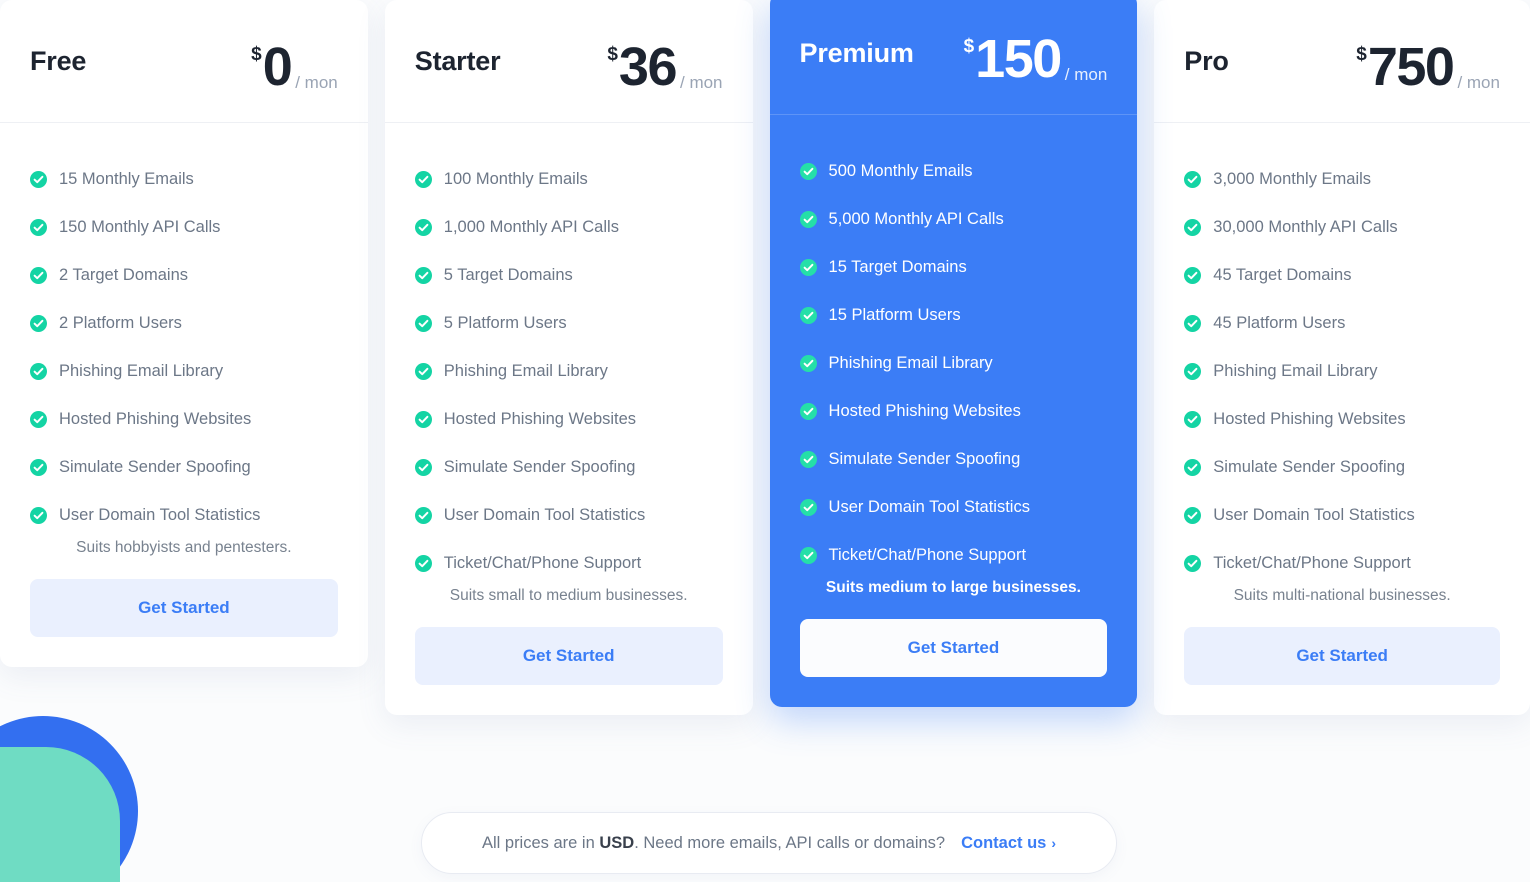 The width and height of the screenshot is (1530, 882). What do you see at coordinates (60, 814) in the screenshot?
I see `decorative-green-shape` at bounding box center [60, 814].